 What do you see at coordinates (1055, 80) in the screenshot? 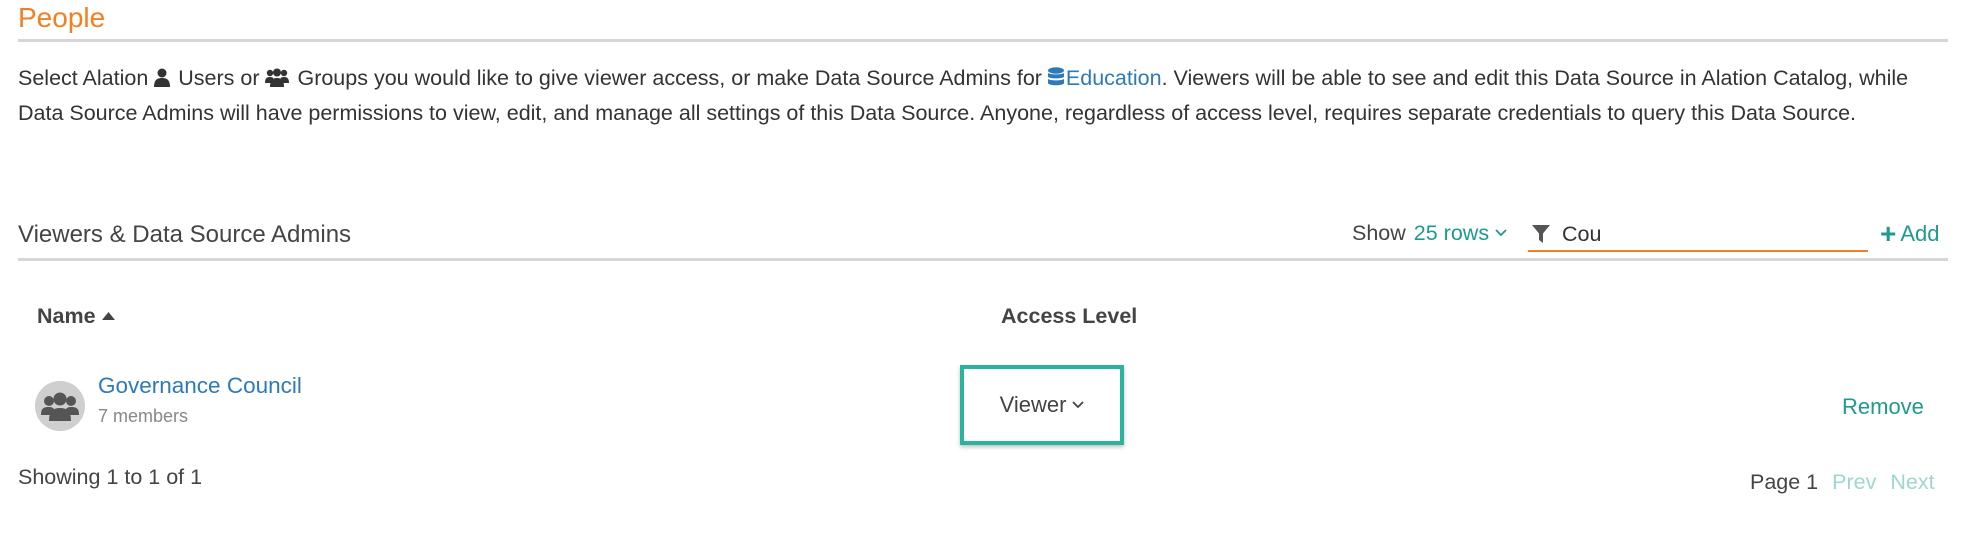
I see `database-icon` at bounding box center [1055, 80].